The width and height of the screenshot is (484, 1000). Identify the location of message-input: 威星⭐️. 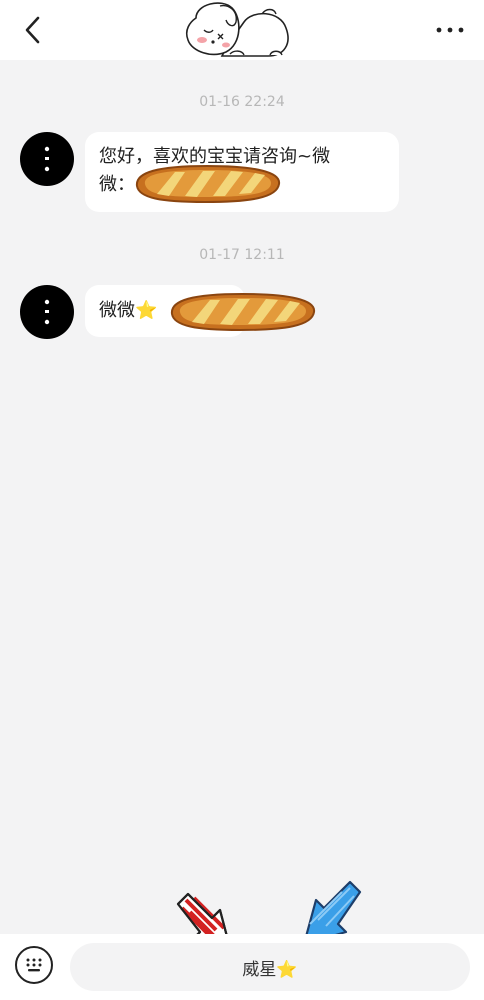
(270, 967).